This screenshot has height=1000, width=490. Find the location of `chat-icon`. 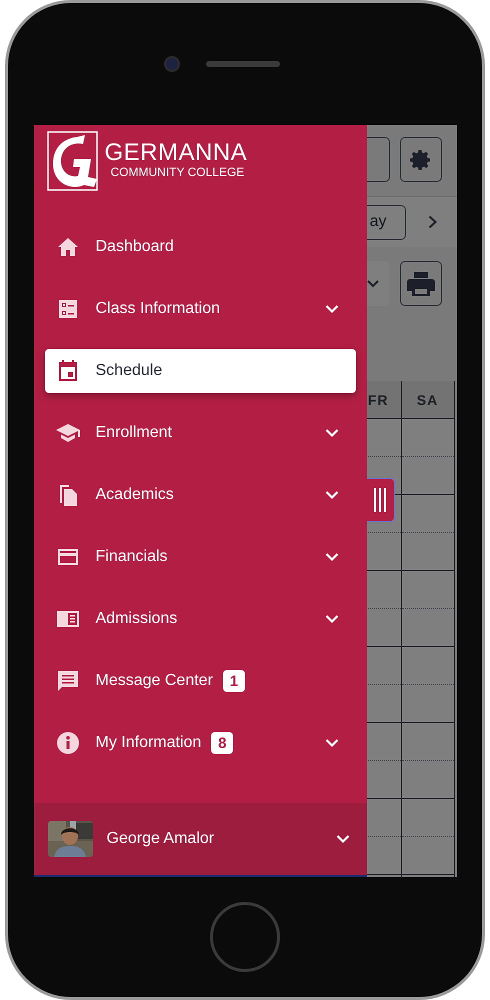

chat-icon is located at coordinates (68, 681).